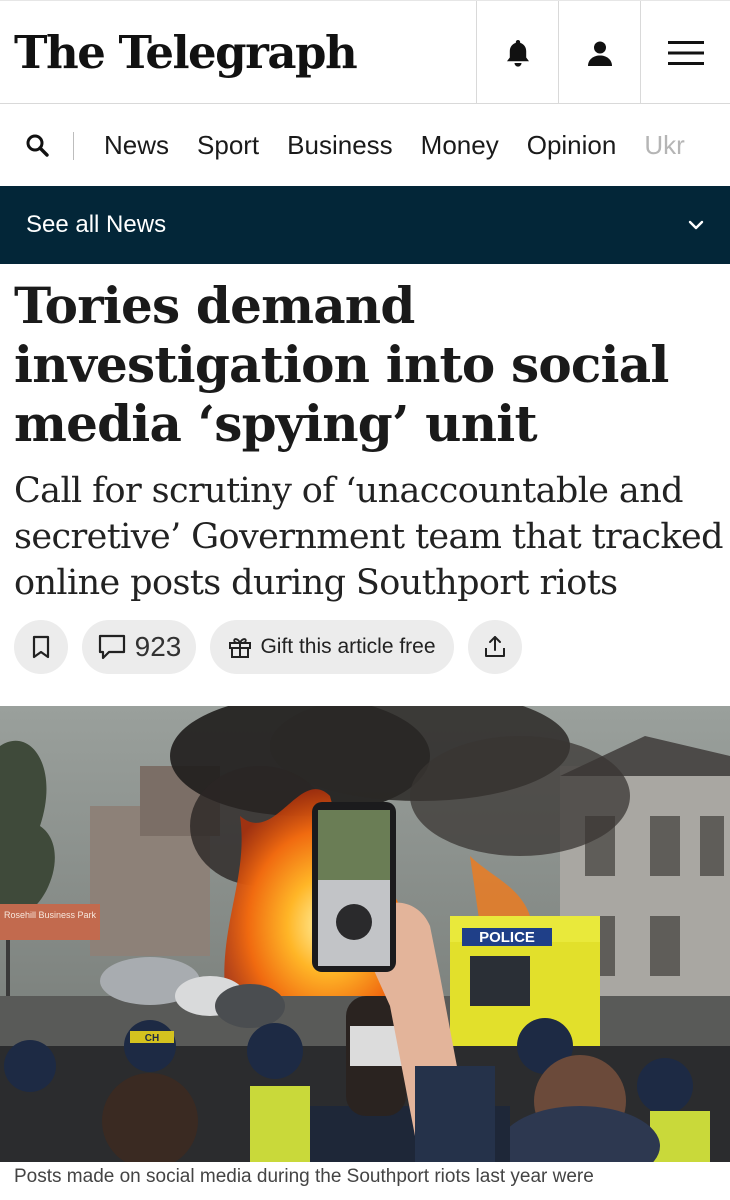  What do you see at coordinates (186, 52) in the screenshot?
I see `site-logo: The Telegraph` at bounding box center [186, 52].